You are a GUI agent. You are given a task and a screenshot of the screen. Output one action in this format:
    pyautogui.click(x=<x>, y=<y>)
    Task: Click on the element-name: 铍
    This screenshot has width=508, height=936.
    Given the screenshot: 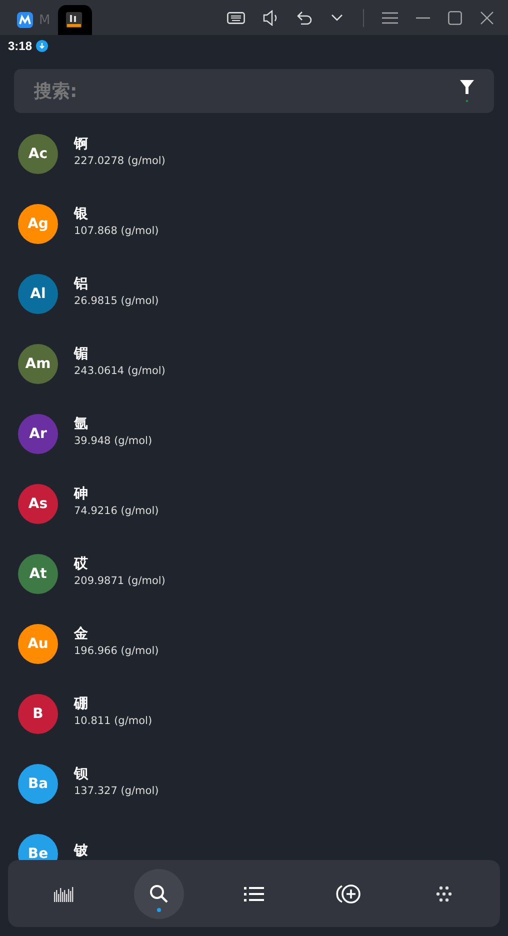 What is the action you would take?
    pyautogui.click(x=81, y=851)
    